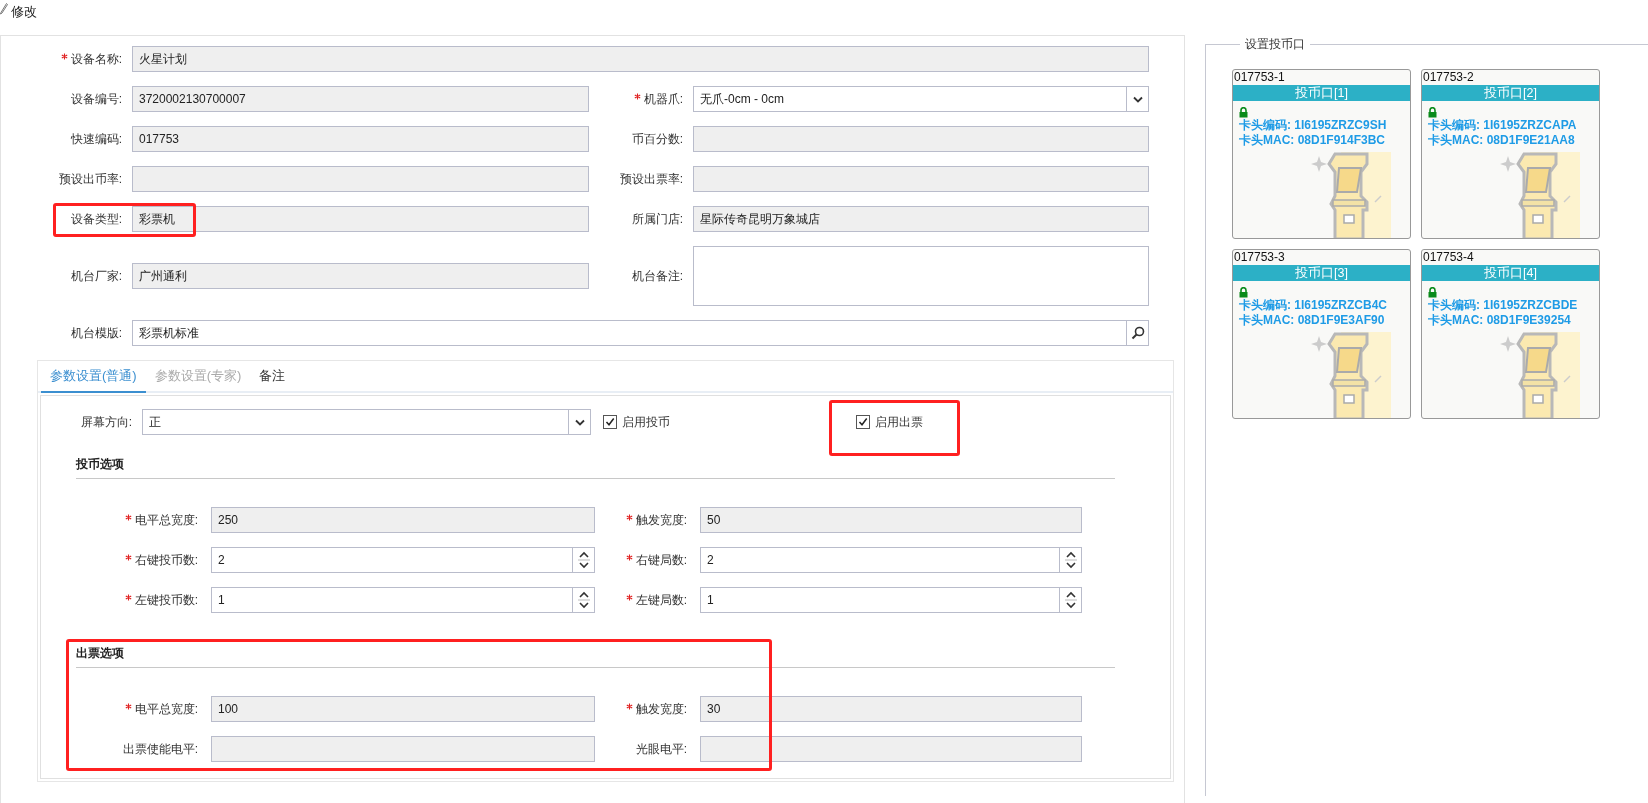 The image size is (1648, 803). I want to click on port-id: 017753-1, so click(1259, 77).